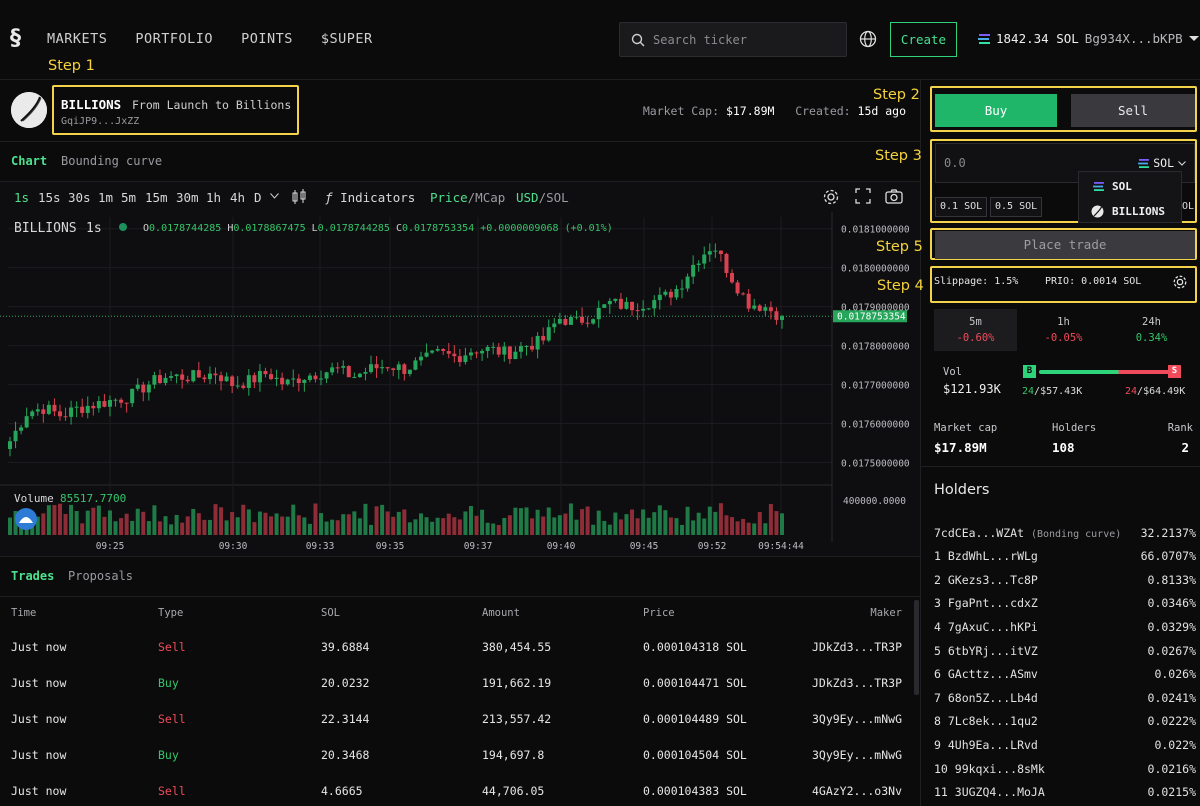  Describe the element at coordinates (299, 197) in the screenshot. I see `candle-type-icon` at that location.